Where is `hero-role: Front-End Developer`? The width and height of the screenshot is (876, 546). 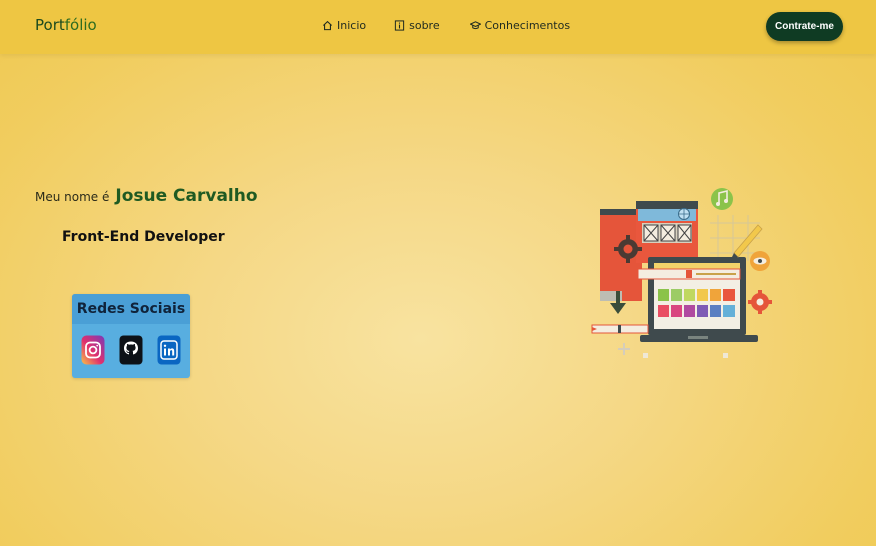
hero-role: Front-End Developer is located at coordinates (143, 237).